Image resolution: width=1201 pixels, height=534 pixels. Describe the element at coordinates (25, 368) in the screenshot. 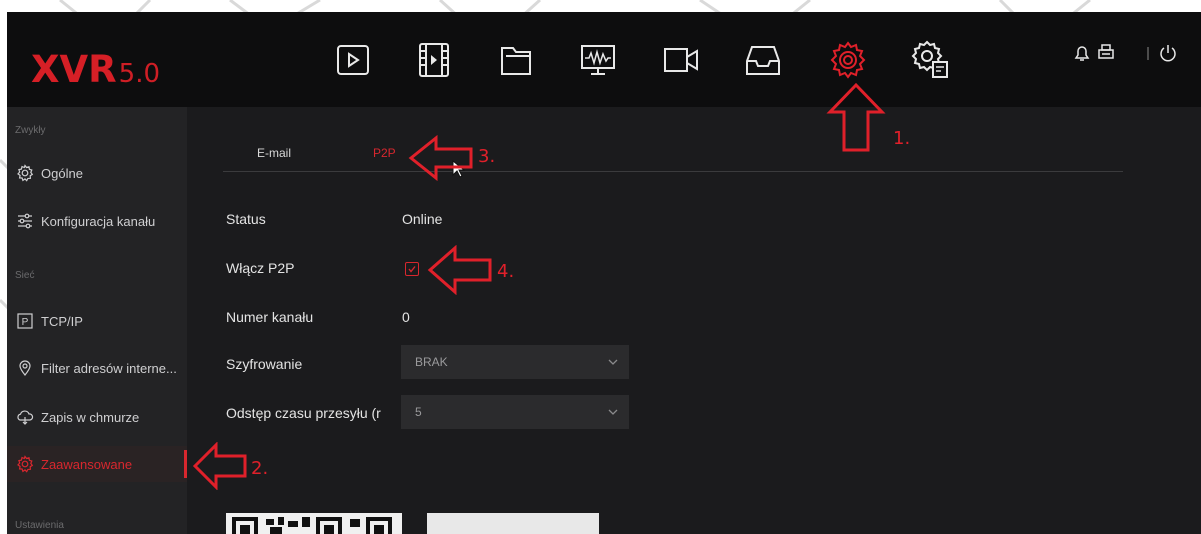

I see `map-pin-icon` at that location.